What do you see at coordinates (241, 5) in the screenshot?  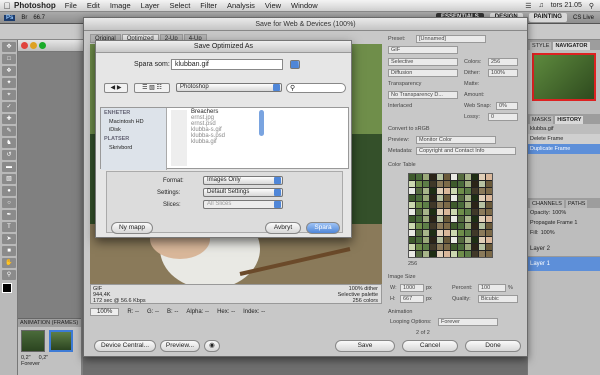 I see `menu-analysis: Analysis` at bounding box center [241, 5].